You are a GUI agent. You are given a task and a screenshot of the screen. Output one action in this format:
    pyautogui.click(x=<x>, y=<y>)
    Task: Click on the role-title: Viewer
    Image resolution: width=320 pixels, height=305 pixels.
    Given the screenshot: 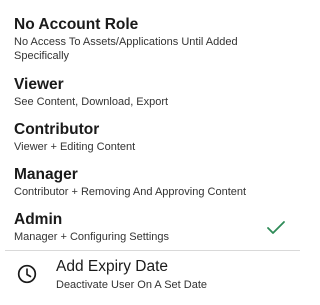 What is the action you would take?
    pyautogui.click(x=39, y=84)
    